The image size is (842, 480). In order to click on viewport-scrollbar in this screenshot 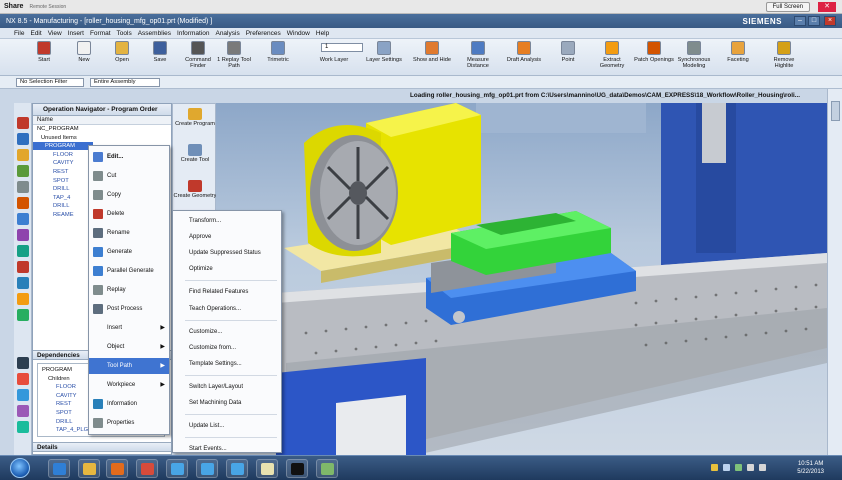, I will do `click(834, 272)`.